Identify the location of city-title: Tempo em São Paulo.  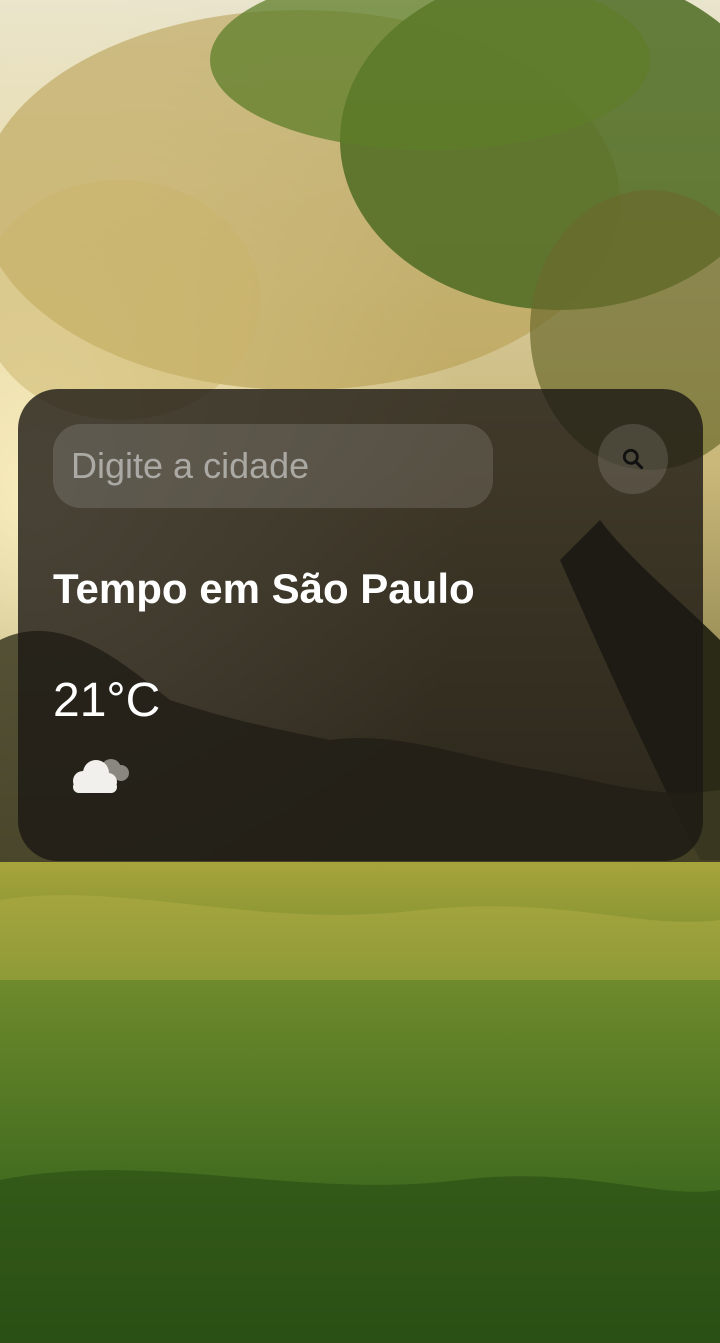
(264, 588).